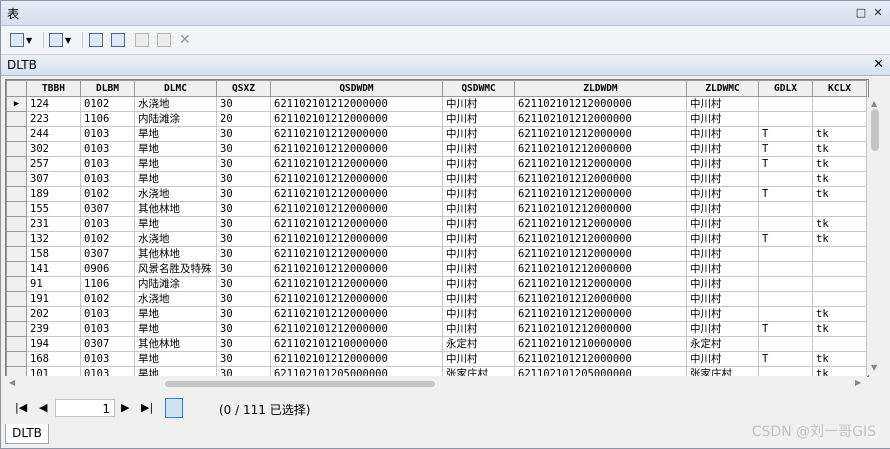 This screenshot has width=890, height=449. Describe the element at coordinates (164, 40) in the screenshot. I see `zoom-to-selected-button` at that location.